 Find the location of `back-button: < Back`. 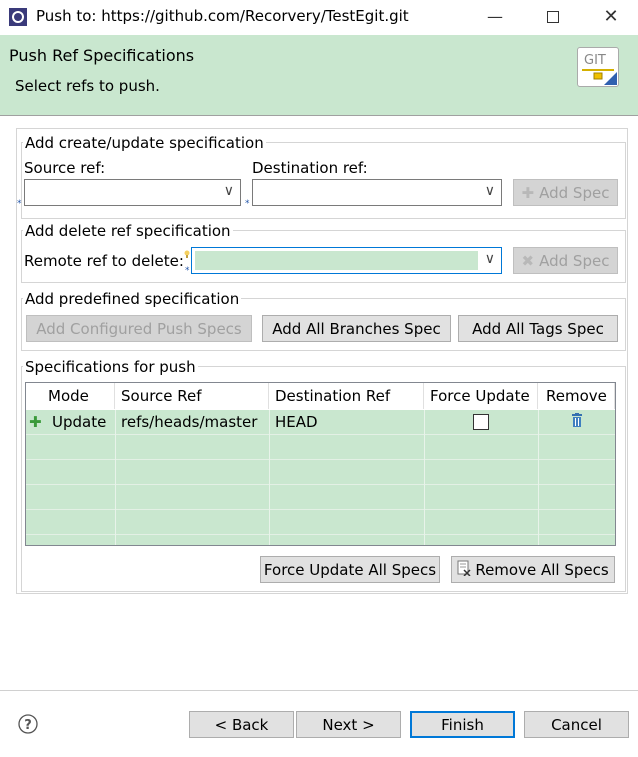

back-button: < Back is located at coordinates (241, 724).